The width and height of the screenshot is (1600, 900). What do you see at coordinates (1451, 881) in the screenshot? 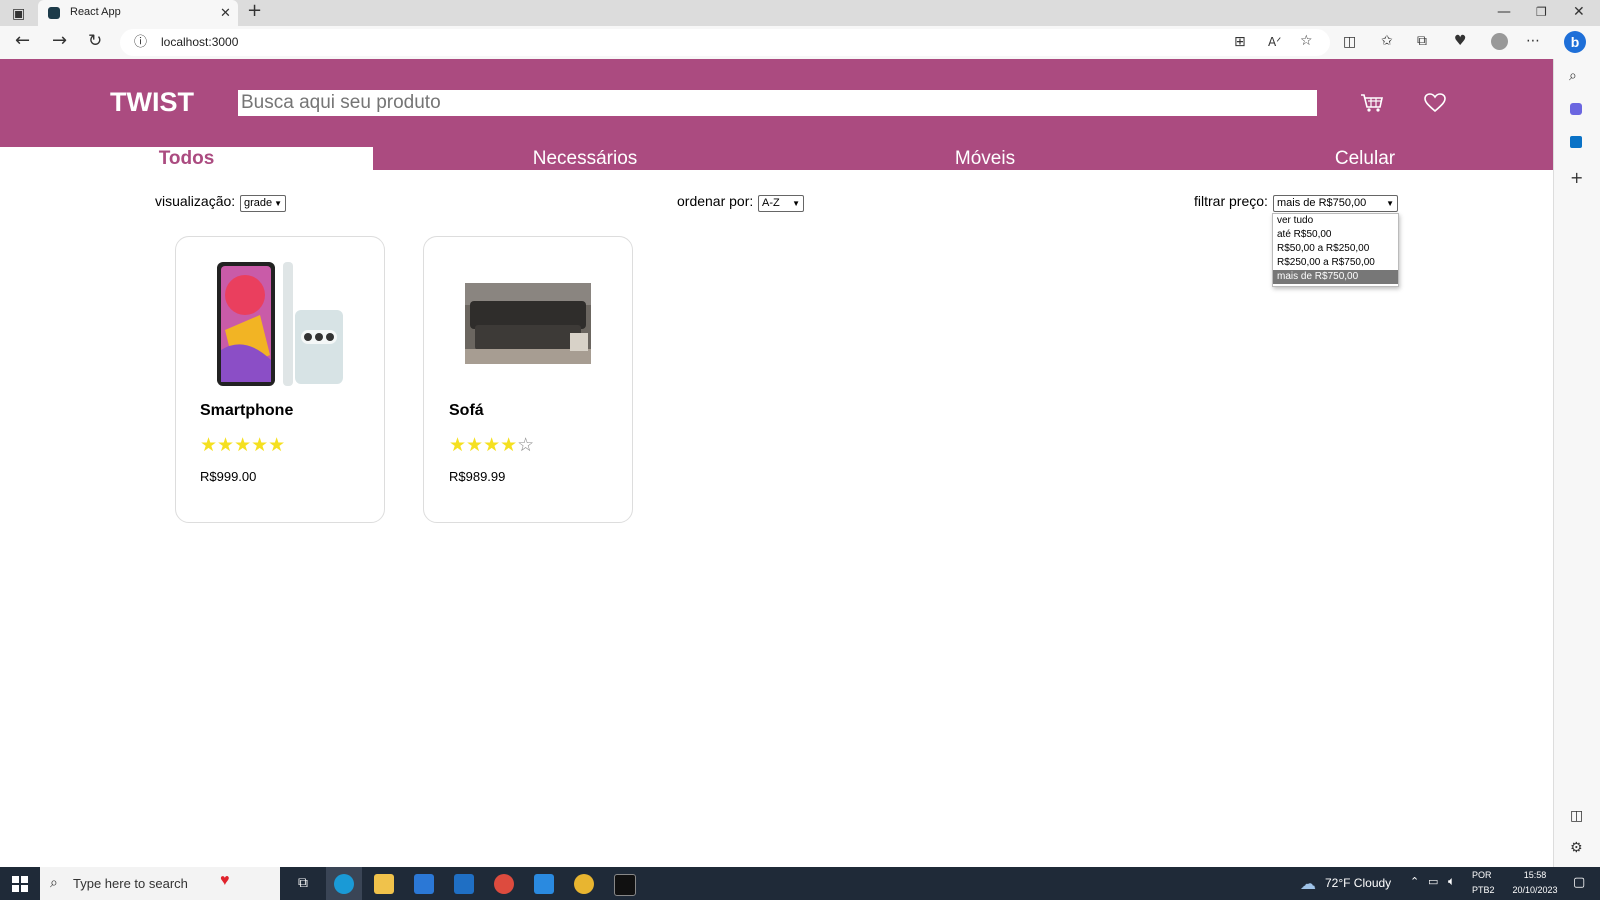
I see `volume-icon: 🔈︎` at bounding box center [1451, 881].